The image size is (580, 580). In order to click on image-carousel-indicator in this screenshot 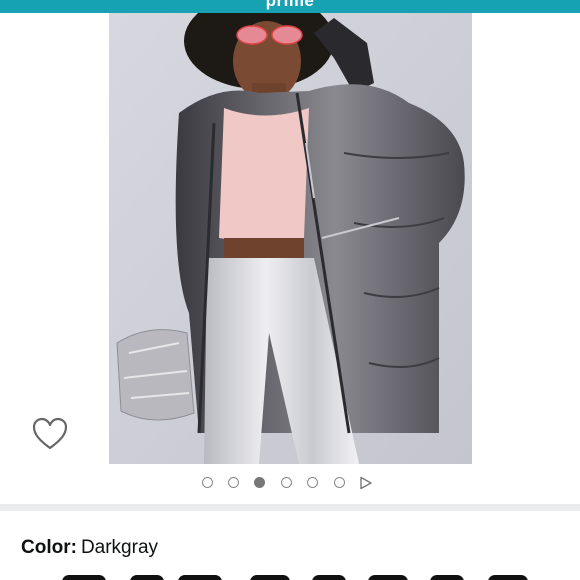, I will do `click(291, 483)`.